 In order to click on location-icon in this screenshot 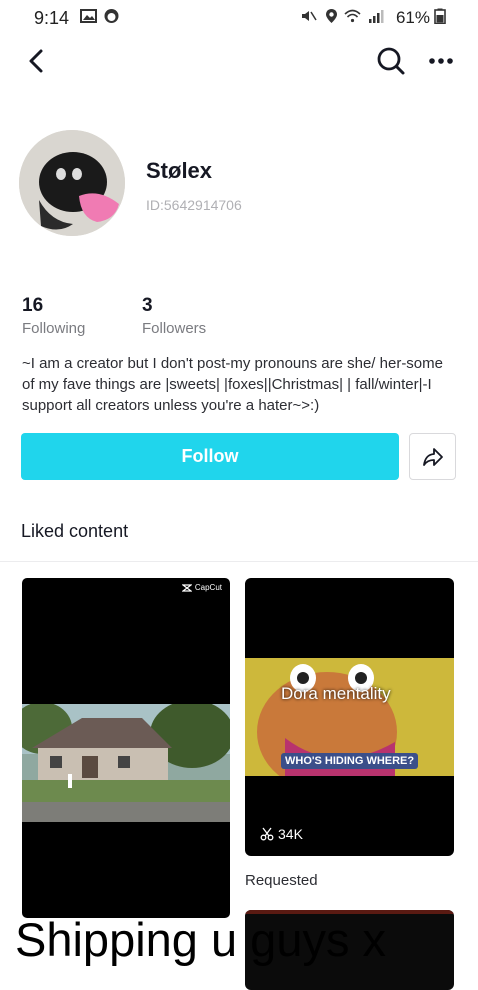, I will do `click(331, 16)`.